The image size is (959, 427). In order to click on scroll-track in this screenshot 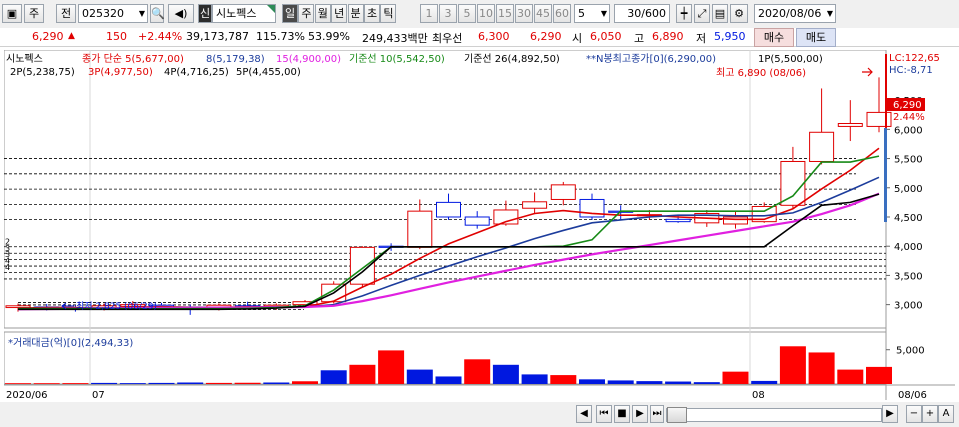, I will do `click(774, 415)`.